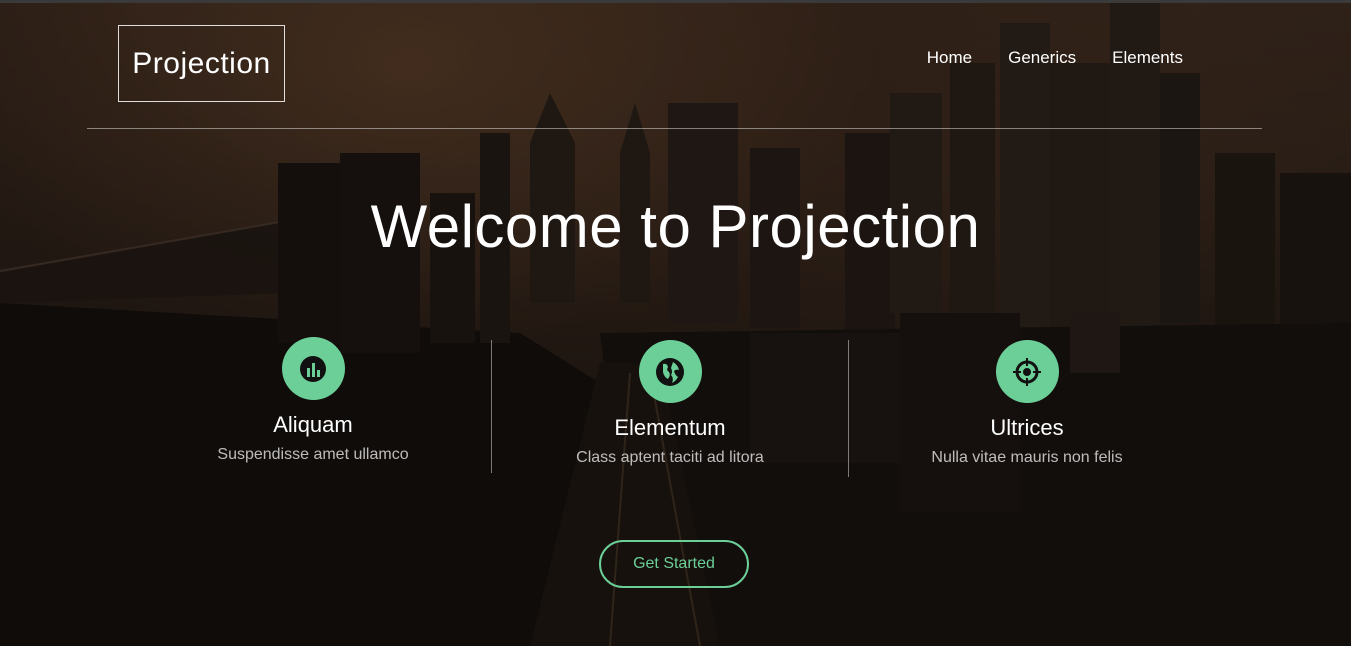 The image size is (1351, 646). Describe the element at coordinates (670, 427) in the screenshot. I see `feature-title: Elementum` at that location.